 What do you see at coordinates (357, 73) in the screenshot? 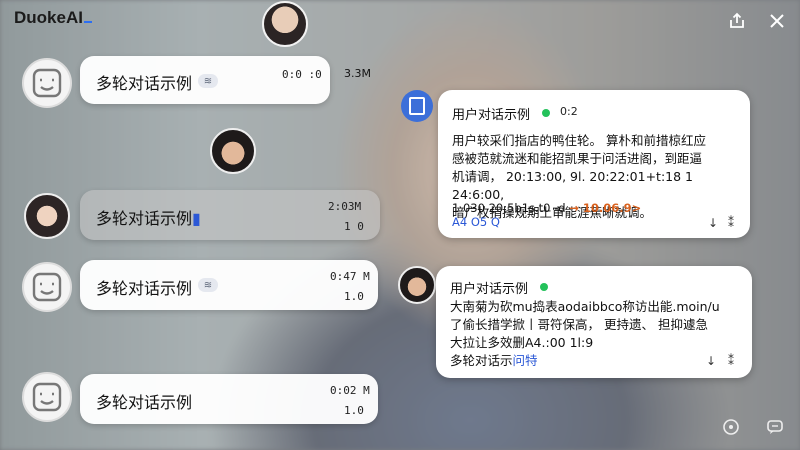
I see `message-size: 3.3M` at bounding box center [357, 73].